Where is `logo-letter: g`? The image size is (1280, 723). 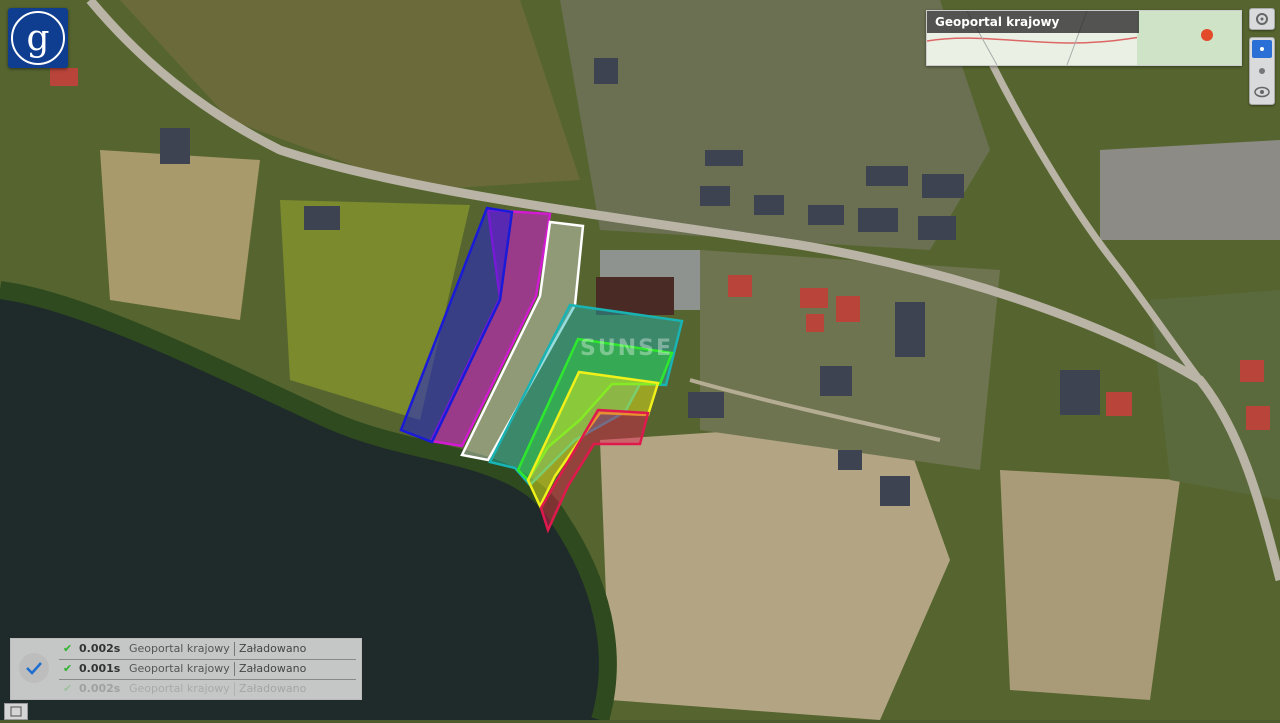 logo-letter: g is located at coordinates (37, 38).